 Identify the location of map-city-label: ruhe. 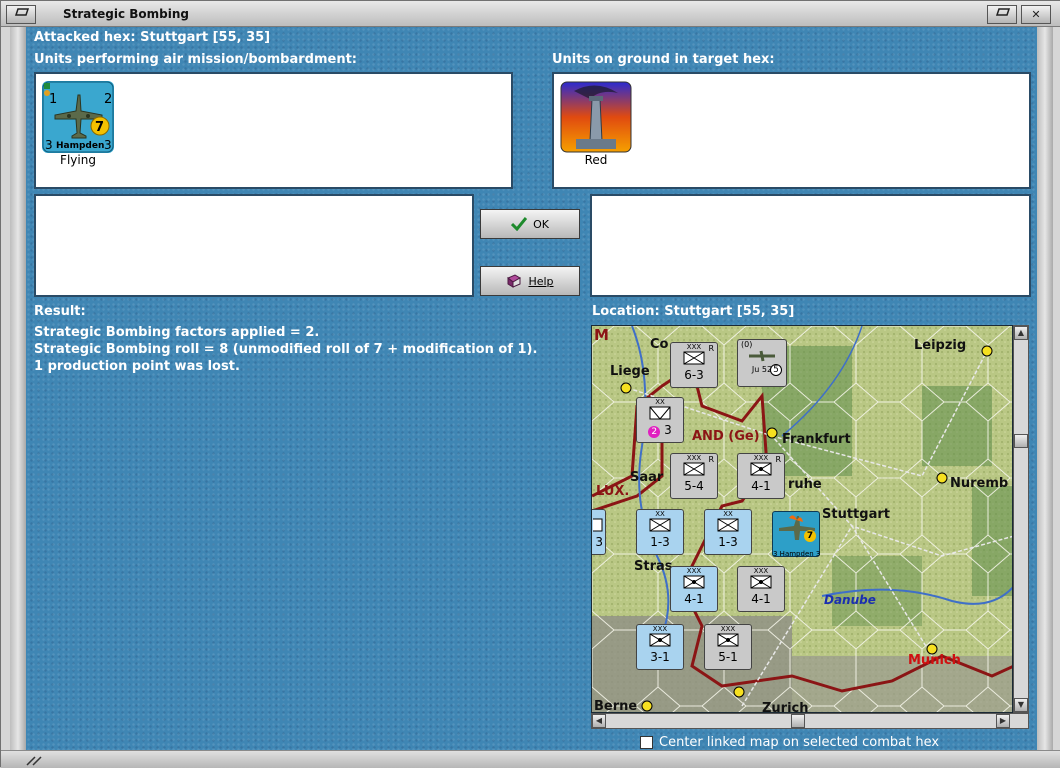
(805, 484).